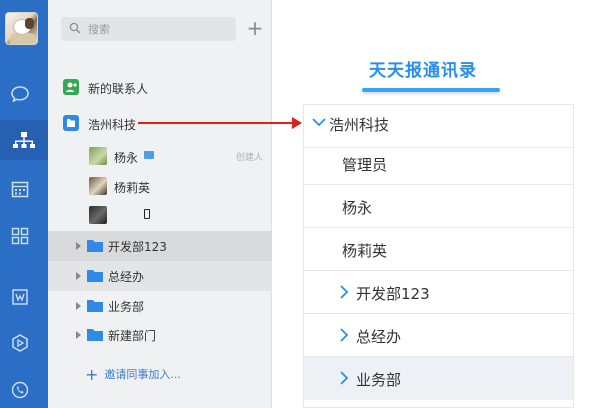  Describe the element at coordinates (75, 28) in the screenshot. I see `search-icon` at that location.